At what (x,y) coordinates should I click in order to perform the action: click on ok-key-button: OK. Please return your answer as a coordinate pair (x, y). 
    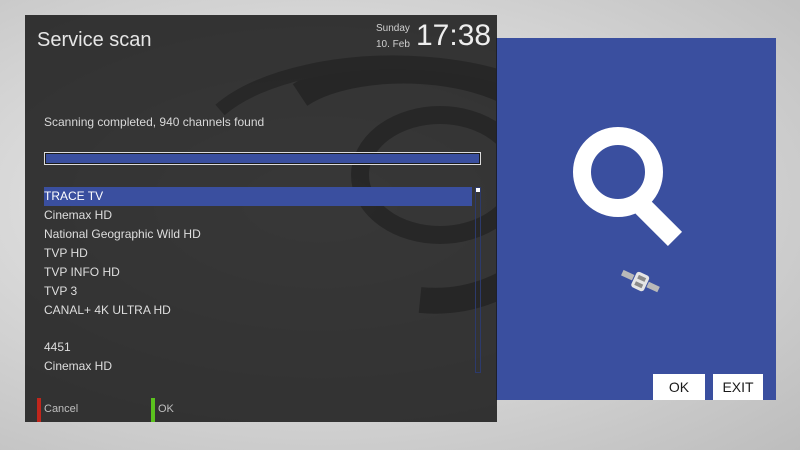
    Looking at the image, I should click on (166, 409).